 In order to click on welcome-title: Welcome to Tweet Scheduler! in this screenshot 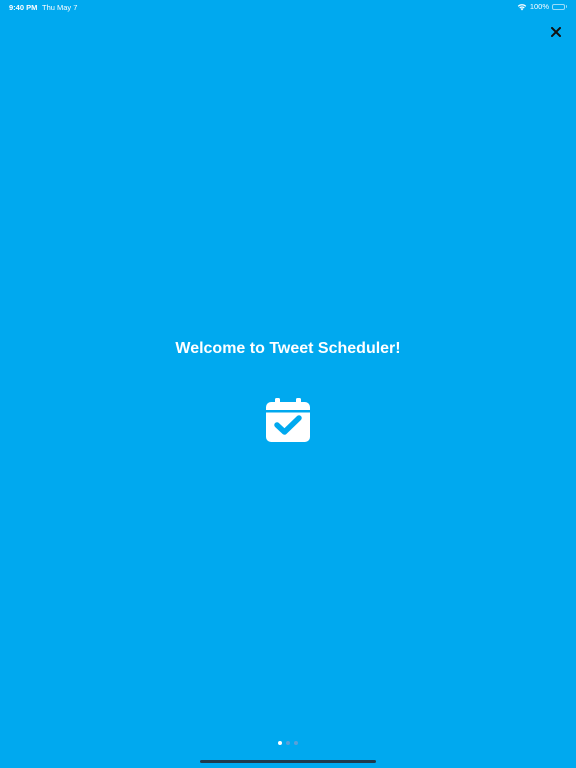, I will do `click(288, 348)`.